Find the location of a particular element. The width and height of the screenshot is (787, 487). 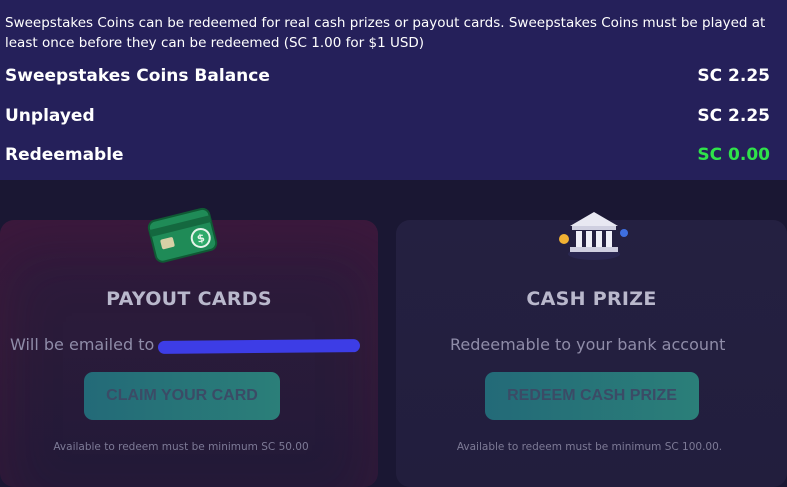

unplayed-label: Unplayed is located at coordinates (50, 116).